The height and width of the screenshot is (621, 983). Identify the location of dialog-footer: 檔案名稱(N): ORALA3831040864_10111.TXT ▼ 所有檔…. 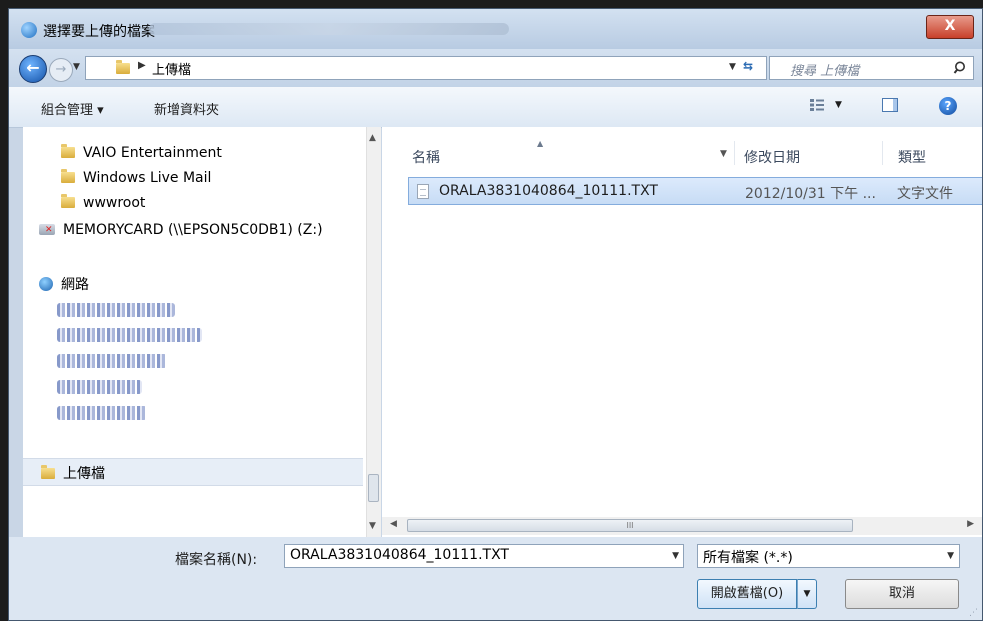
(495, 578).